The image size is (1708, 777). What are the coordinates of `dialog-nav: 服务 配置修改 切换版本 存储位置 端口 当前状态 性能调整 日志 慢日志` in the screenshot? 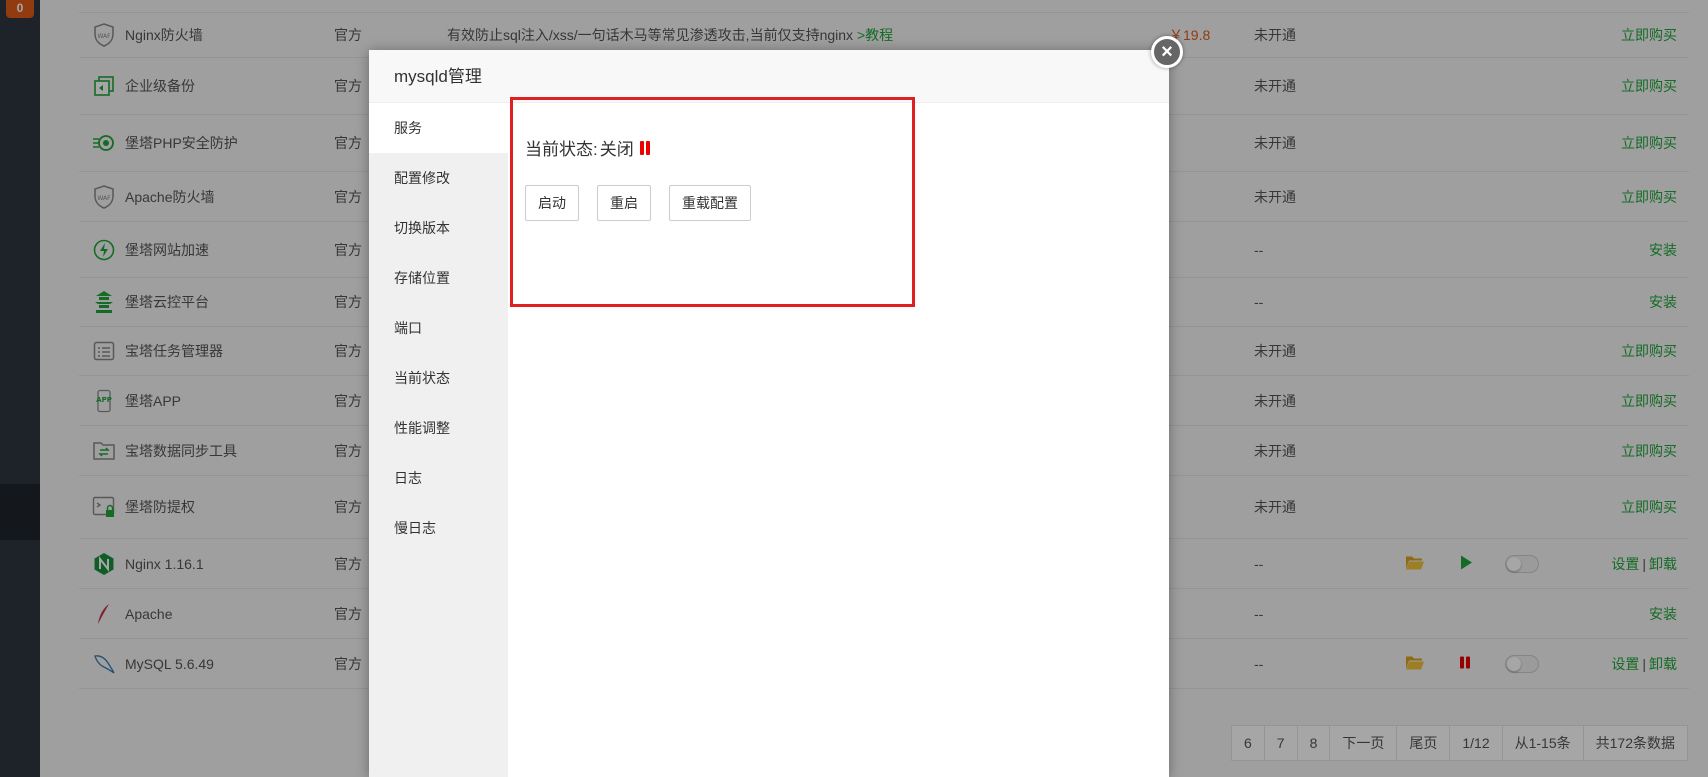 It's located at (438, 440).